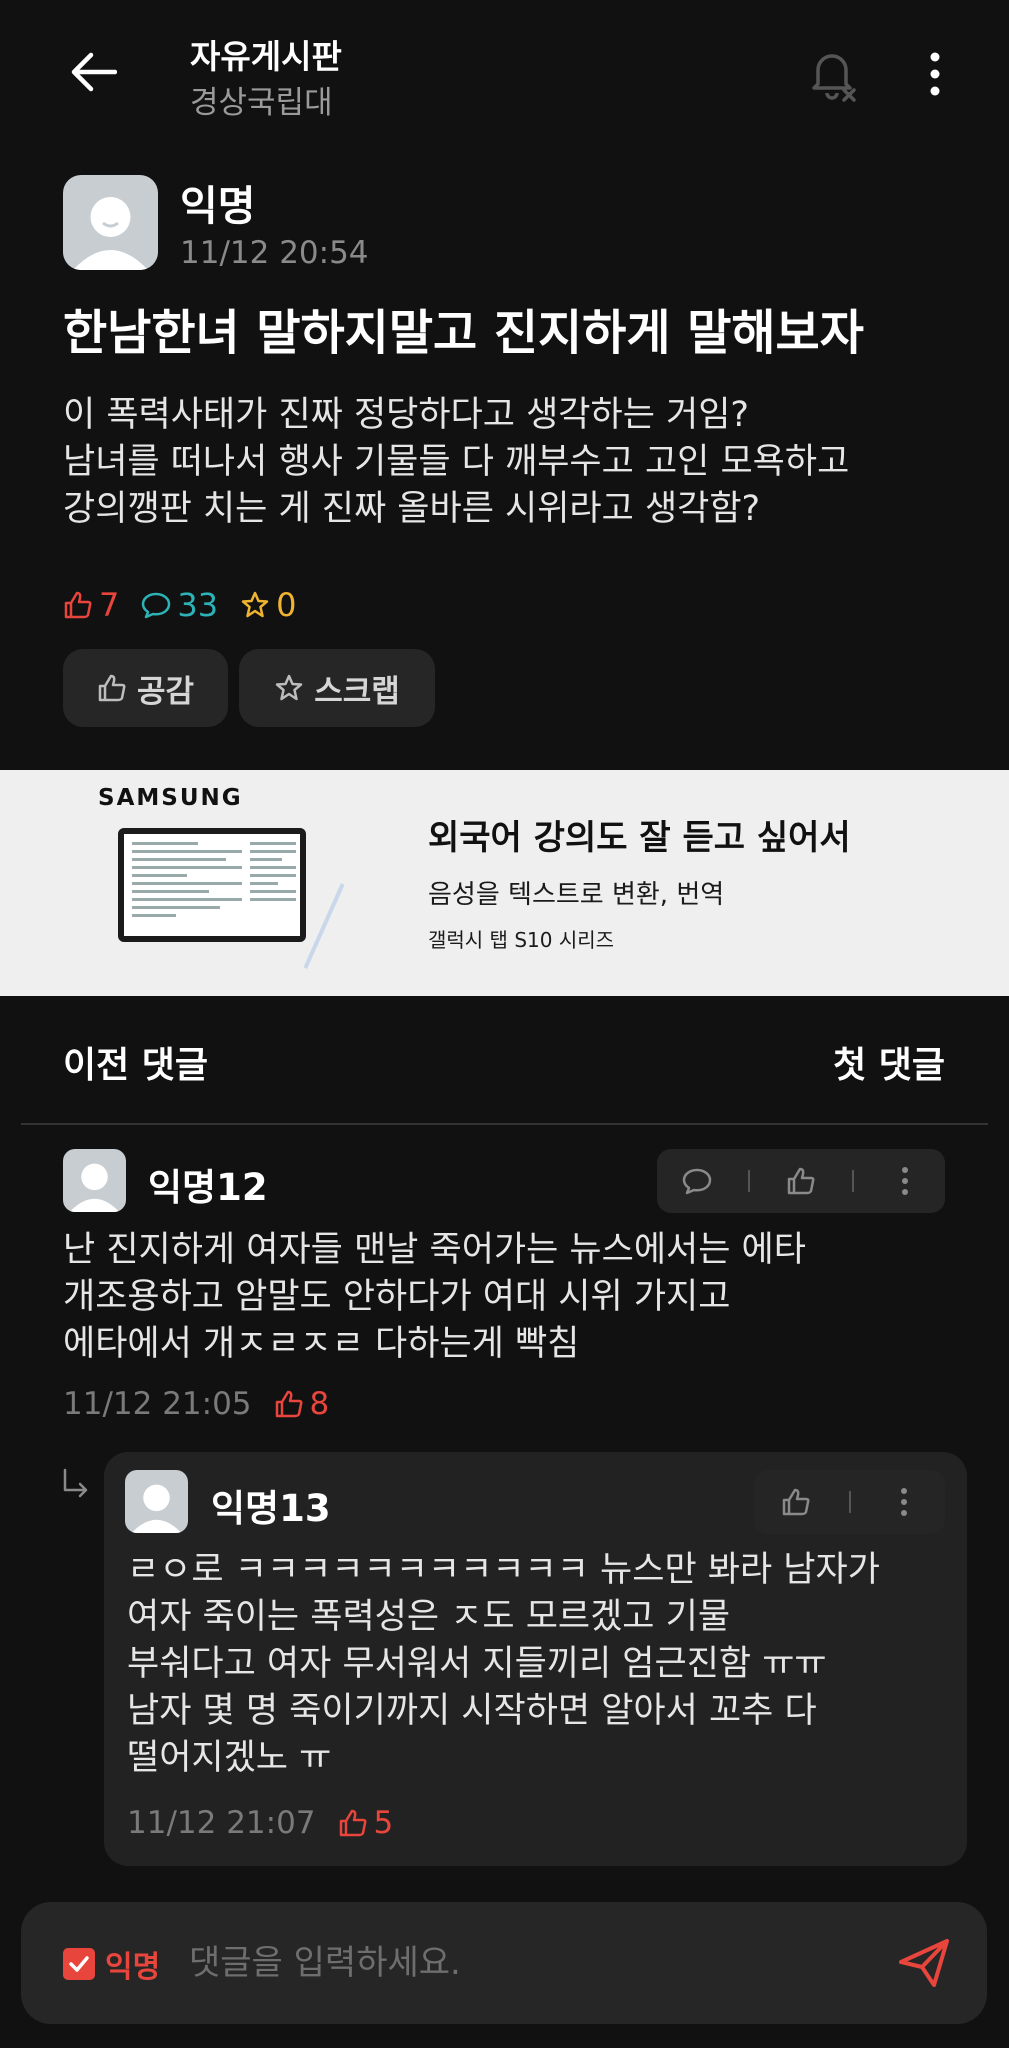  What do you see at coordinates (324, 926) in the screenshot?
I see `ad-pen-image` at bounding box center [324, 926].